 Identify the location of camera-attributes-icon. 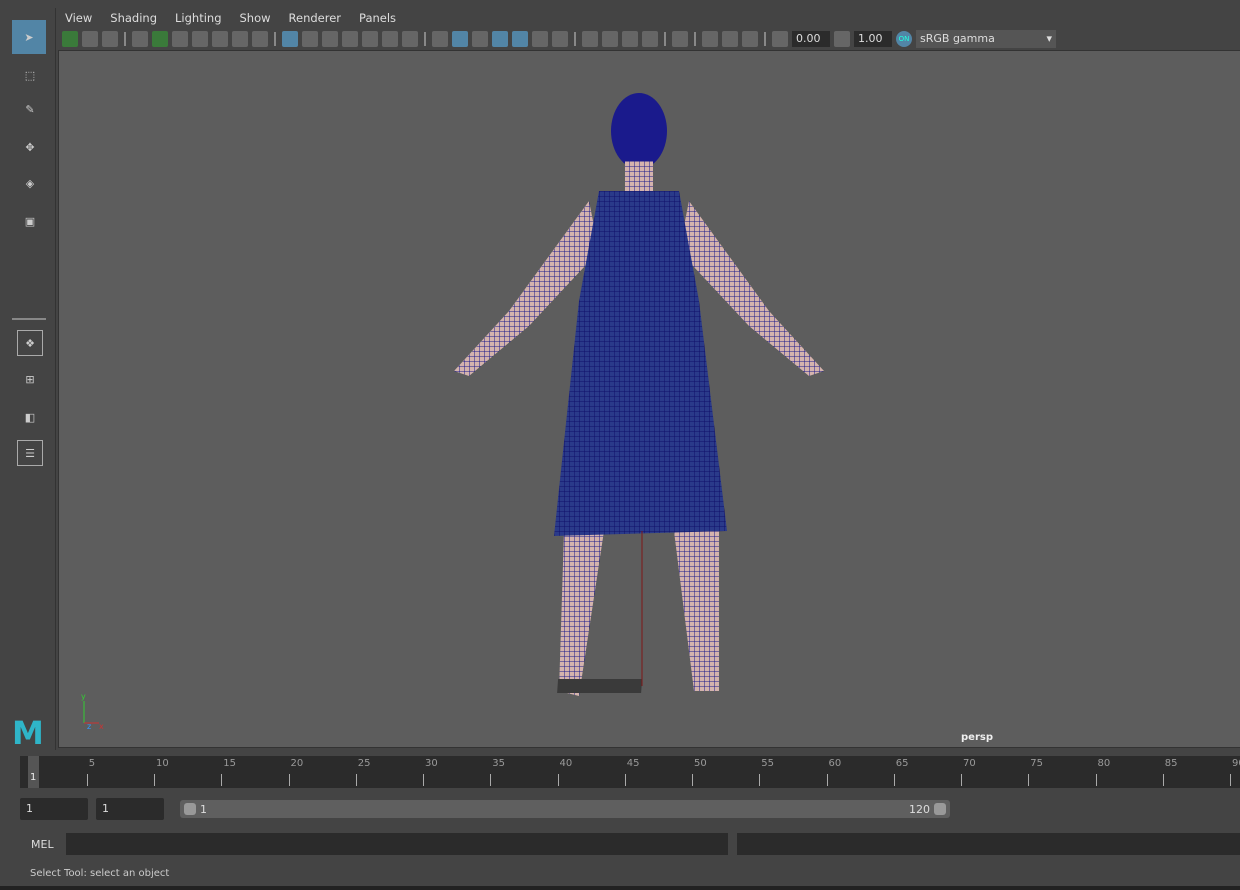
(90, 39).